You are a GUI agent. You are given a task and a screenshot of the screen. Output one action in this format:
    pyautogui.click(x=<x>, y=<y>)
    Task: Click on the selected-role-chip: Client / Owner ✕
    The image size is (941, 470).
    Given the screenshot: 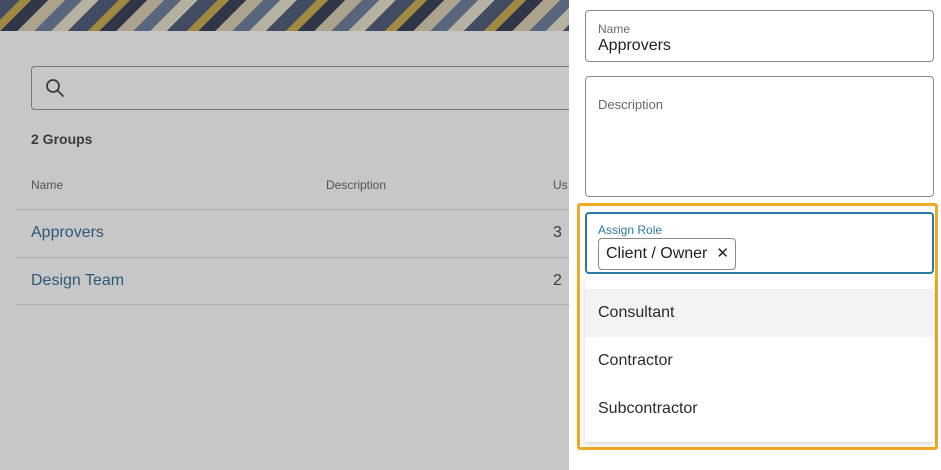 What is the action you would take?
    pyautogui.click(x=667, y=254)
    